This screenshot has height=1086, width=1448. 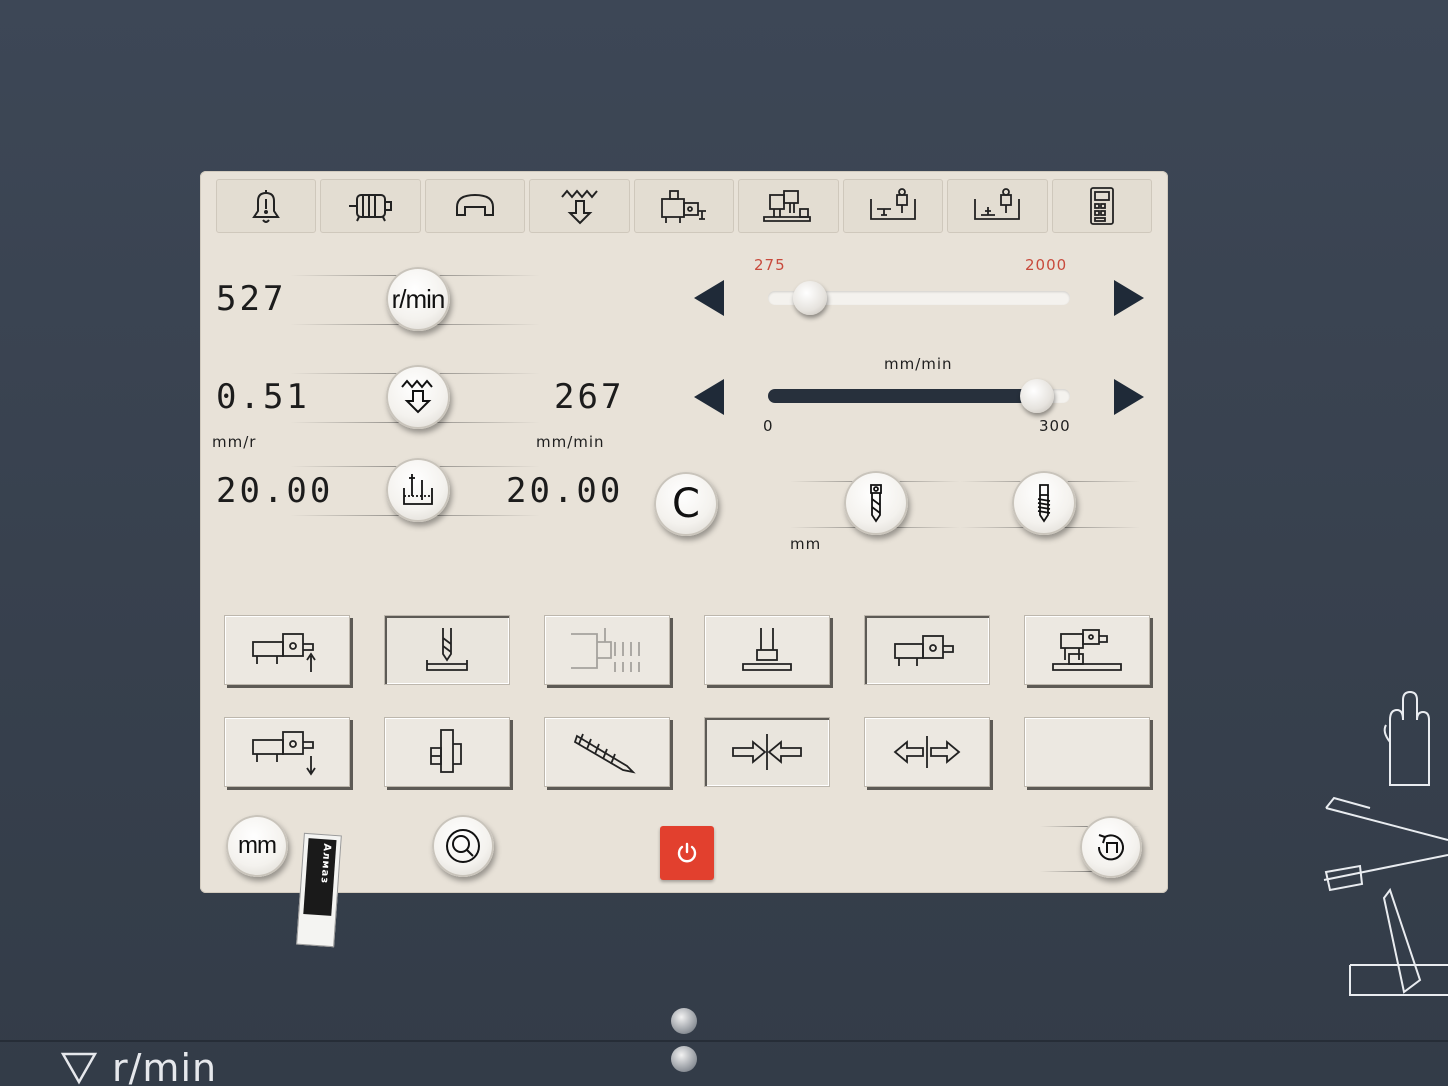 I want to click on drill-mode-button, so click(x=447, y=650).